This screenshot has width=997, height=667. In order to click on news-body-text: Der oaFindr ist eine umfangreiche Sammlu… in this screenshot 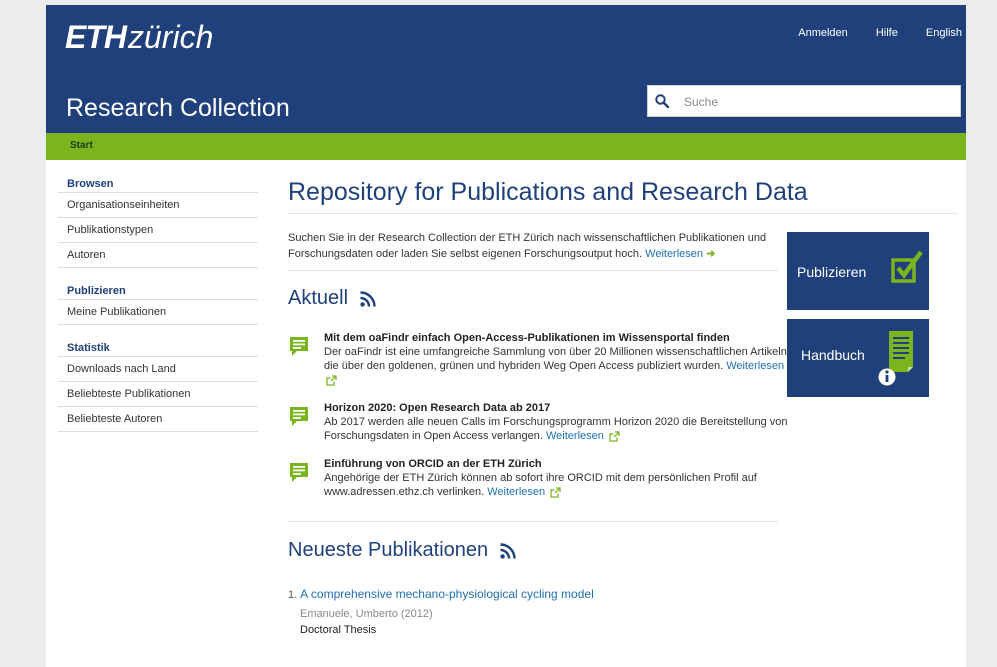, I will do `click(557, 359)`.